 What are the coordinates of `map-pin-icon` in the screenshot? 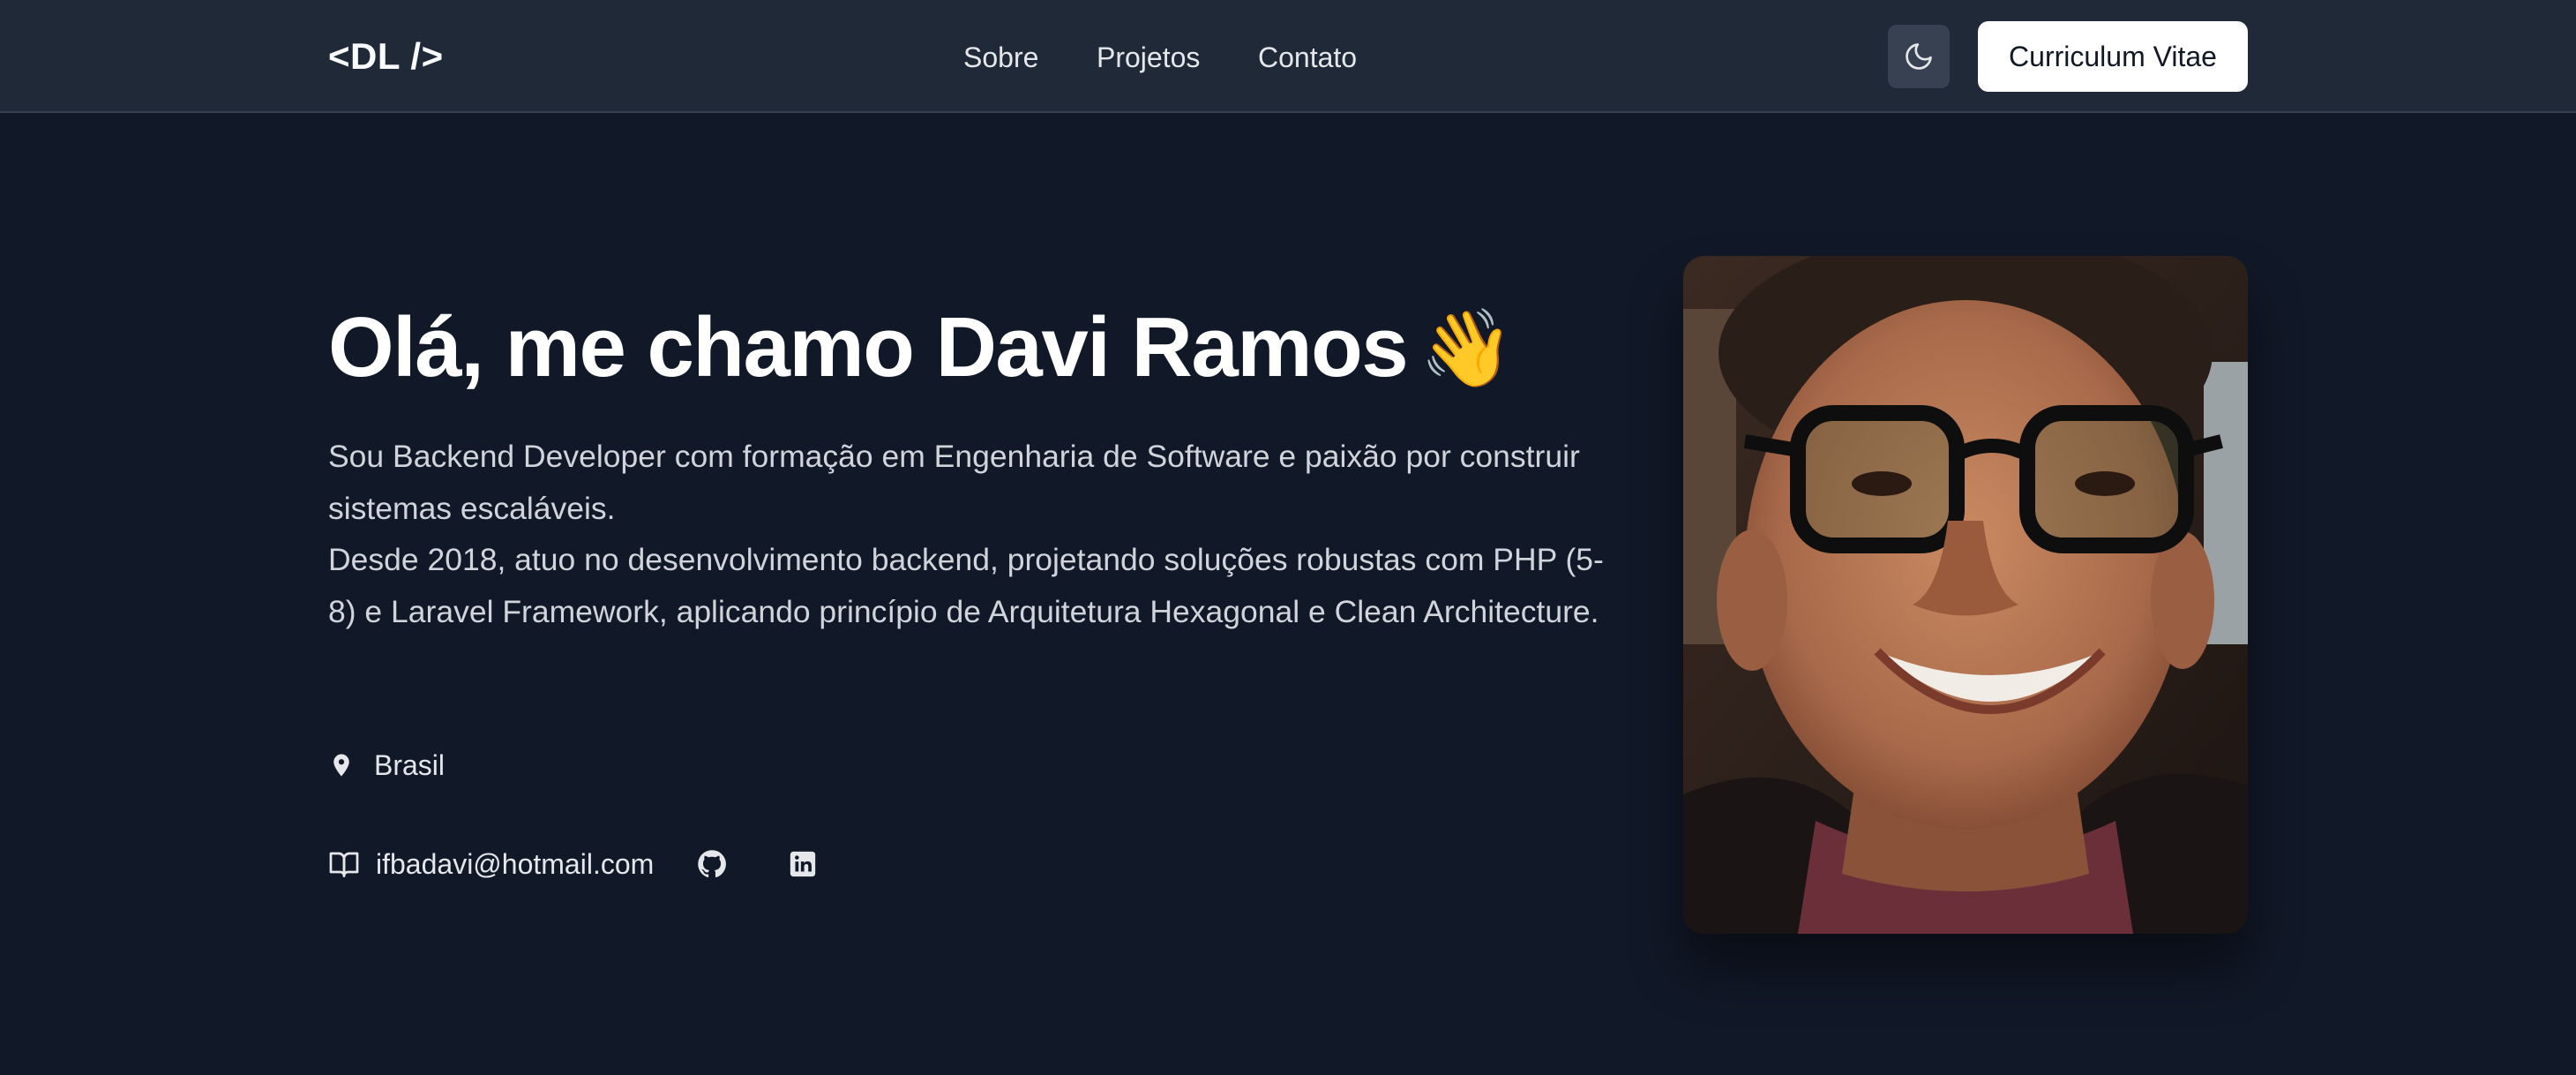 It's located at (341, 765).